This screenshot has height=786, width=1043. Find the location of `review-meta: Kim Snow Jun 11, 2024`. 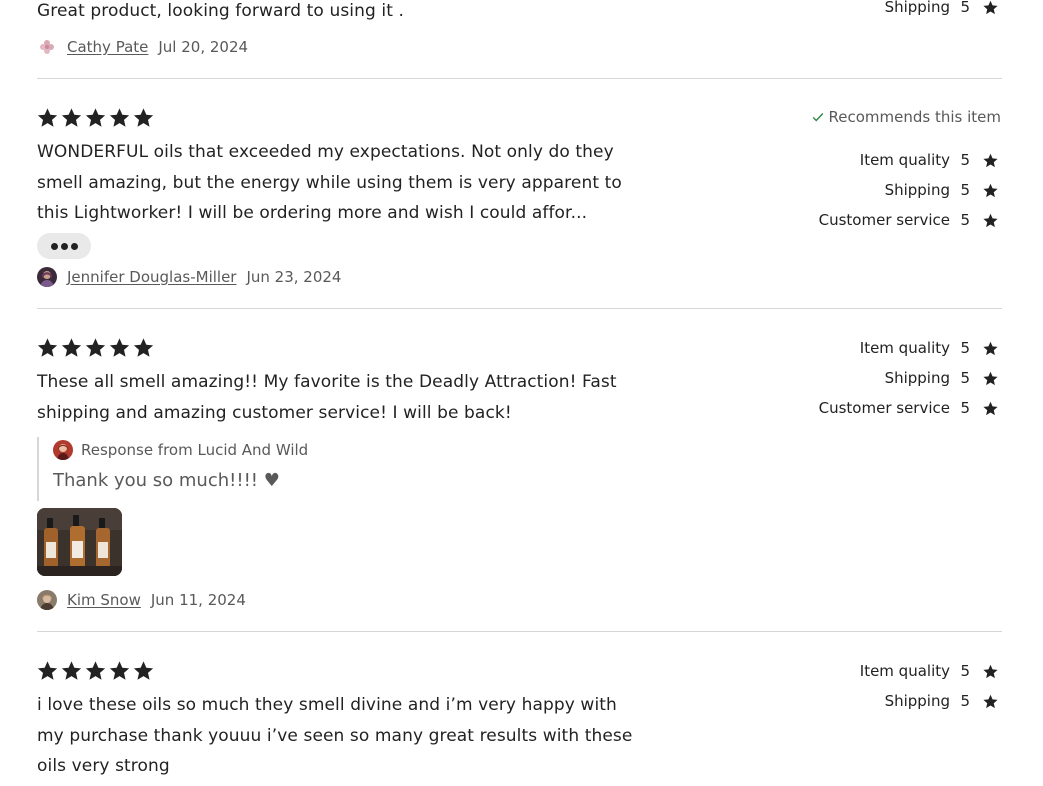

review-meta: Kim Snow Jun 11, 2024 is located at coordinates (141, 600).